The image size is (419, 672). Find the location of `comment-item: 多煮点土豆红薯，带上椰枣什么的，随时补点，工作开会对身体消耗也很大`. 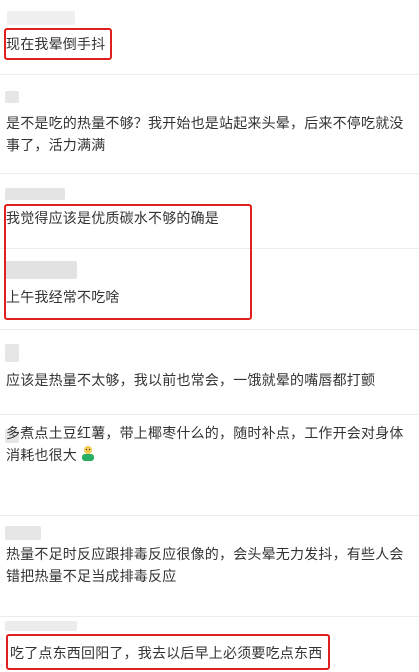

comment-item: 多煮点土豆红薯，带上椰枣什么的，随时补点，工作开会对身体消耗也很大 is located at coordinates (209, 465).